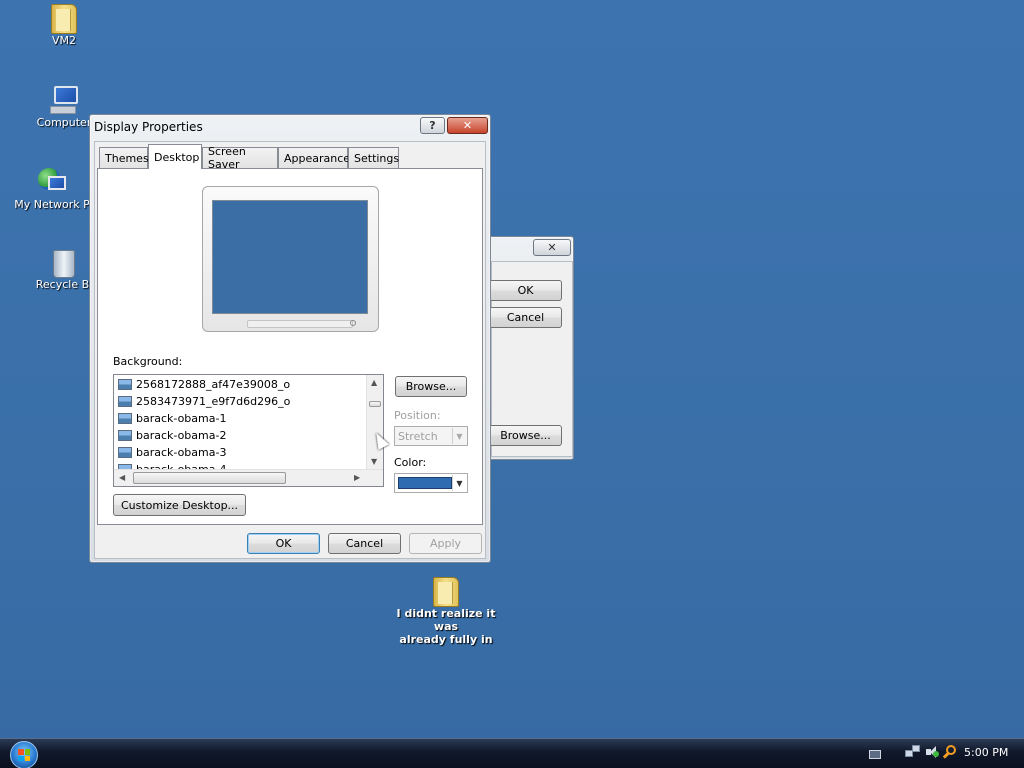  I want to click on tab-themes: Themes, so click(124, 157).